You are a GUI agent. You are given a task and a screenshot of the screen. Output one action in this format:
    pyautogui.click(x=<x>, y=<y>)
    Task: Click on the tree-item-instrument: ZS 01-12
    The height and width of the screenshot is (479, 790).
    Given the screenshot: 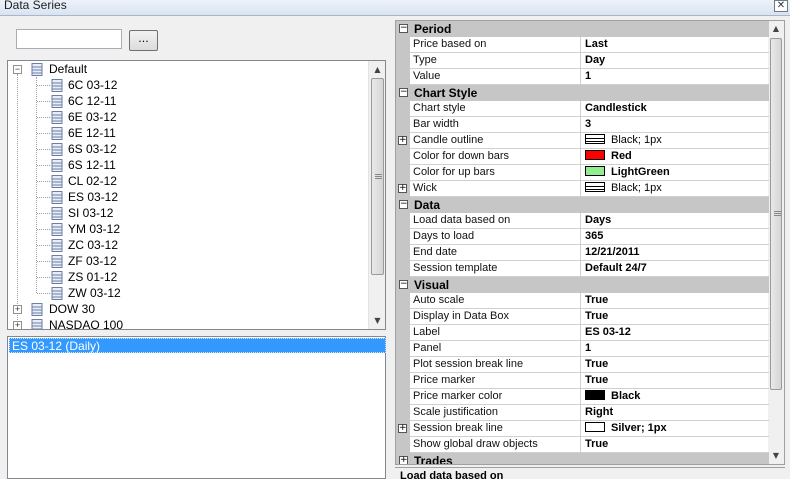 What is the action you would take?
    pyautogui.click(x=201, y=277)
    